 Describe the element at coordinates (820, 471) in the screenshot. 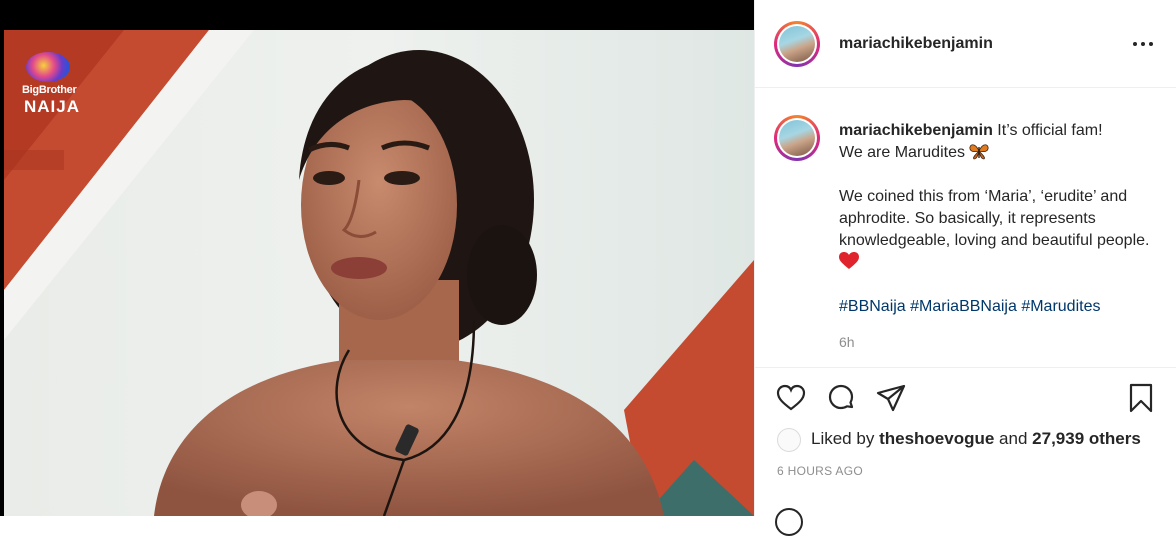

I see `post-timestamp: 6 HOURS AGO` at that location.